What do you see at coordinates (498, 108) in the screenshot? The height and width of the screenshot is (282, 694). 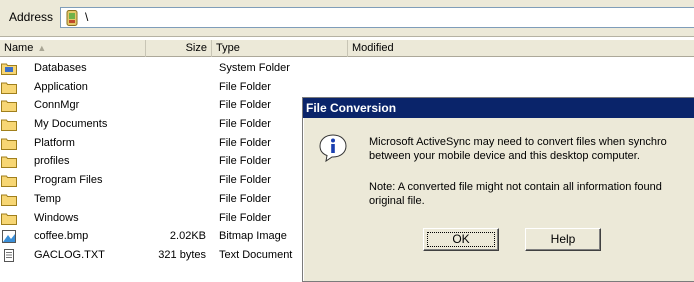 I see `dialog-title: File Conversion` at bounding box center [498, 108].